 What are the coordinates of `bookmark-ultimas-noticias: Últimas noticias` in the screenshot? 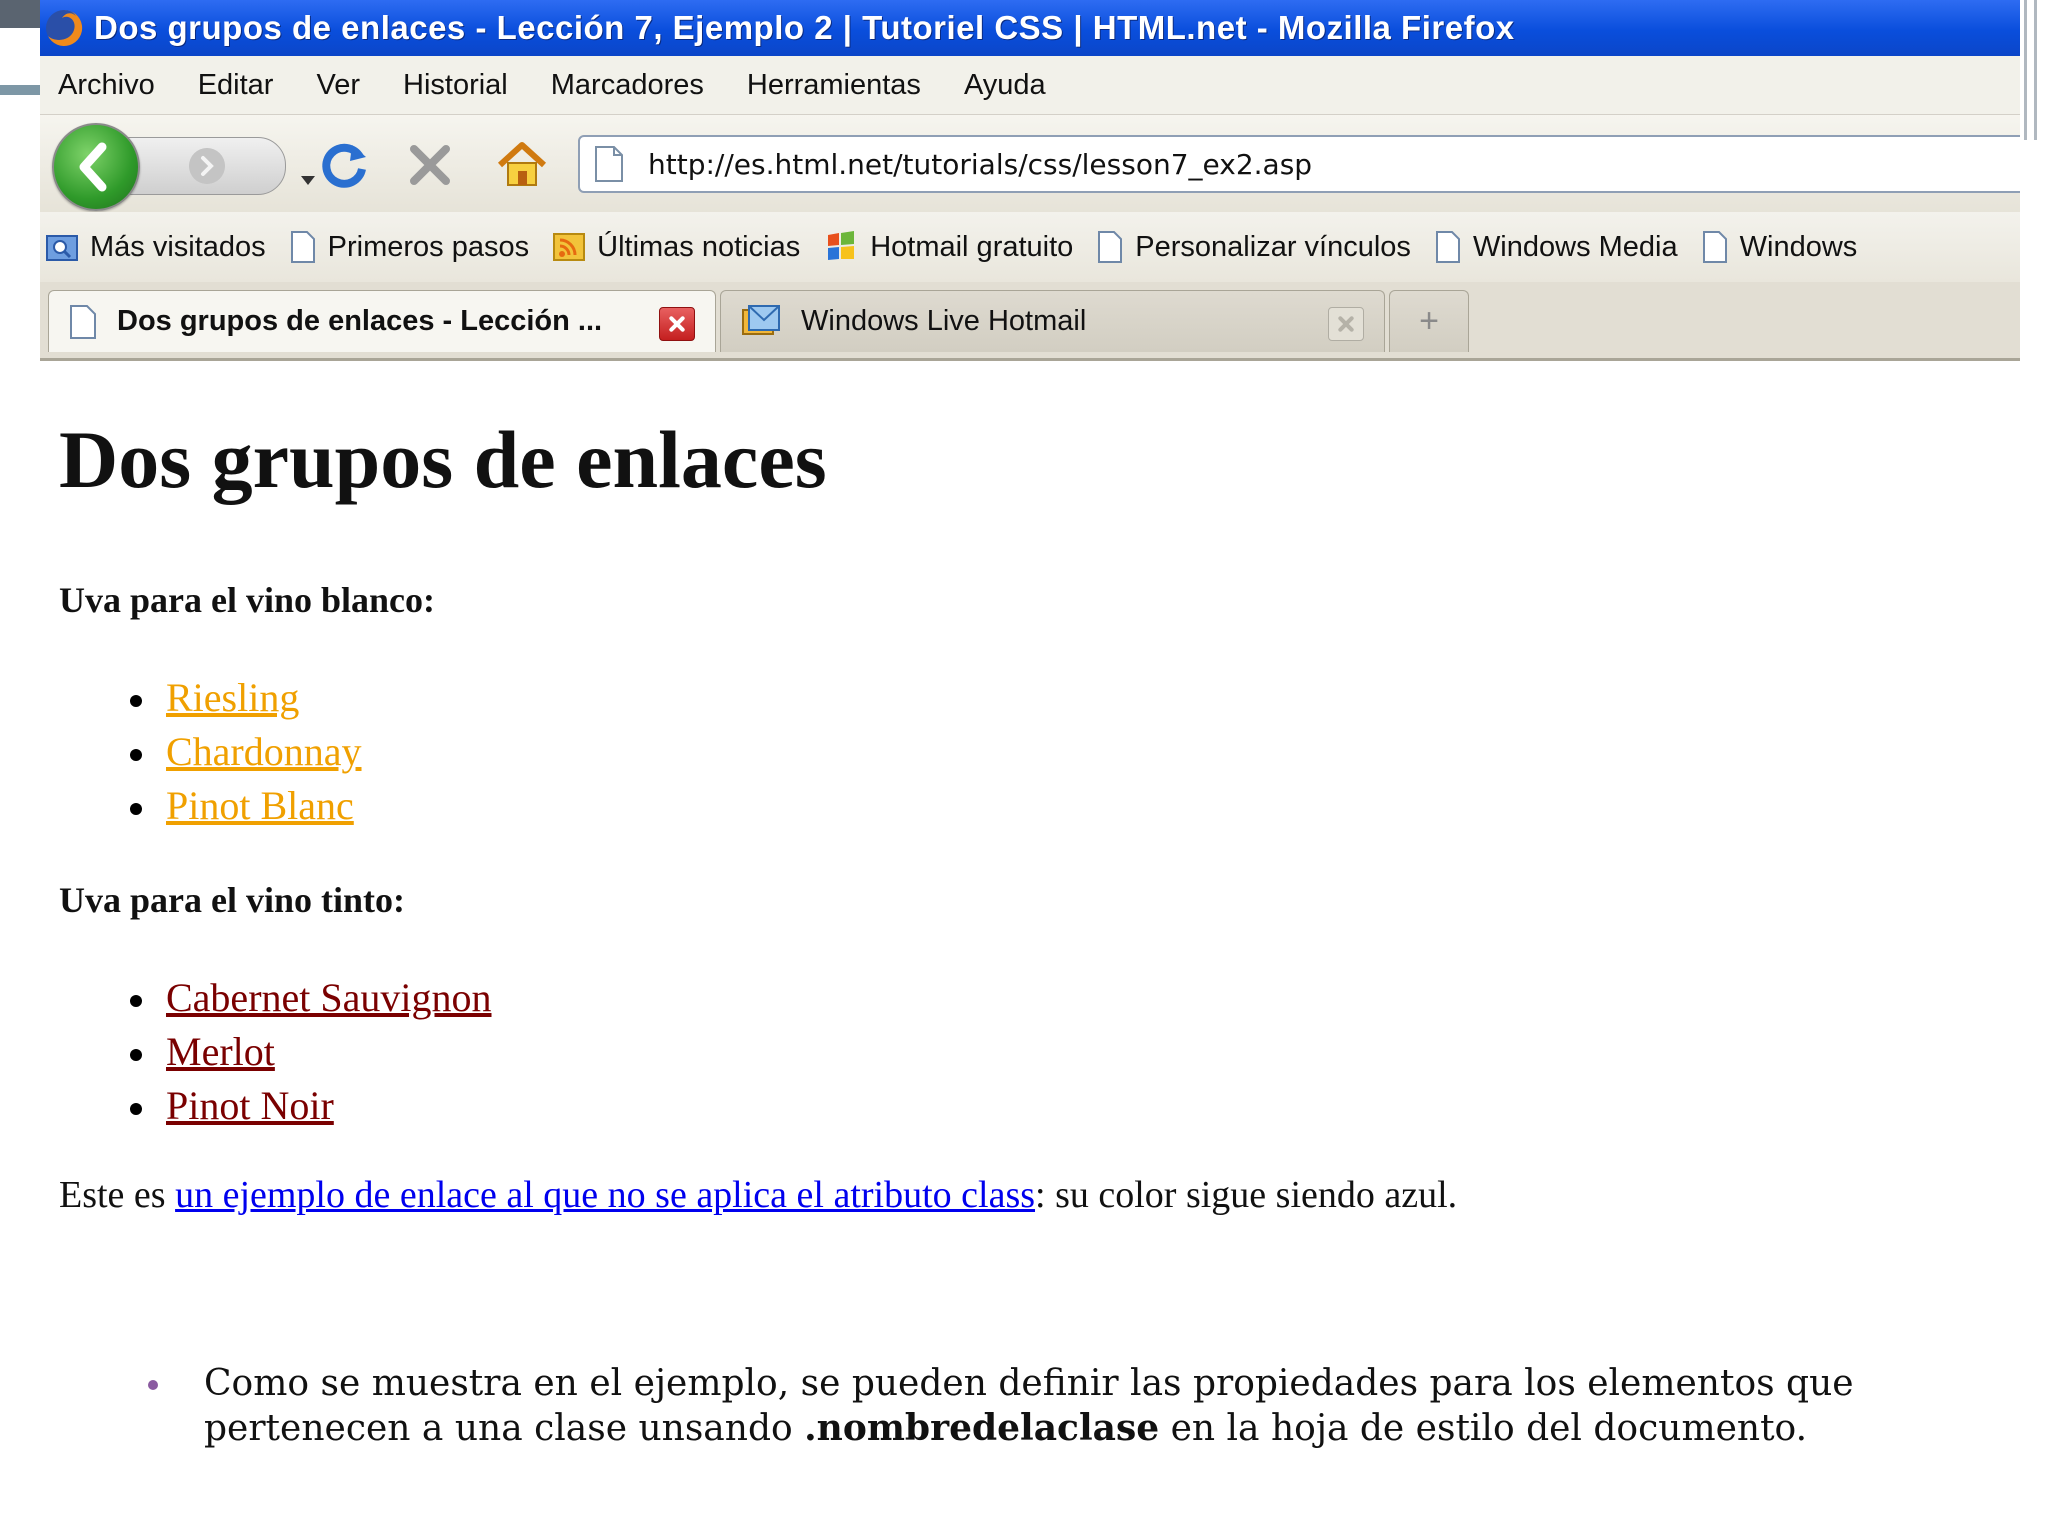 It's located at (676, 247).